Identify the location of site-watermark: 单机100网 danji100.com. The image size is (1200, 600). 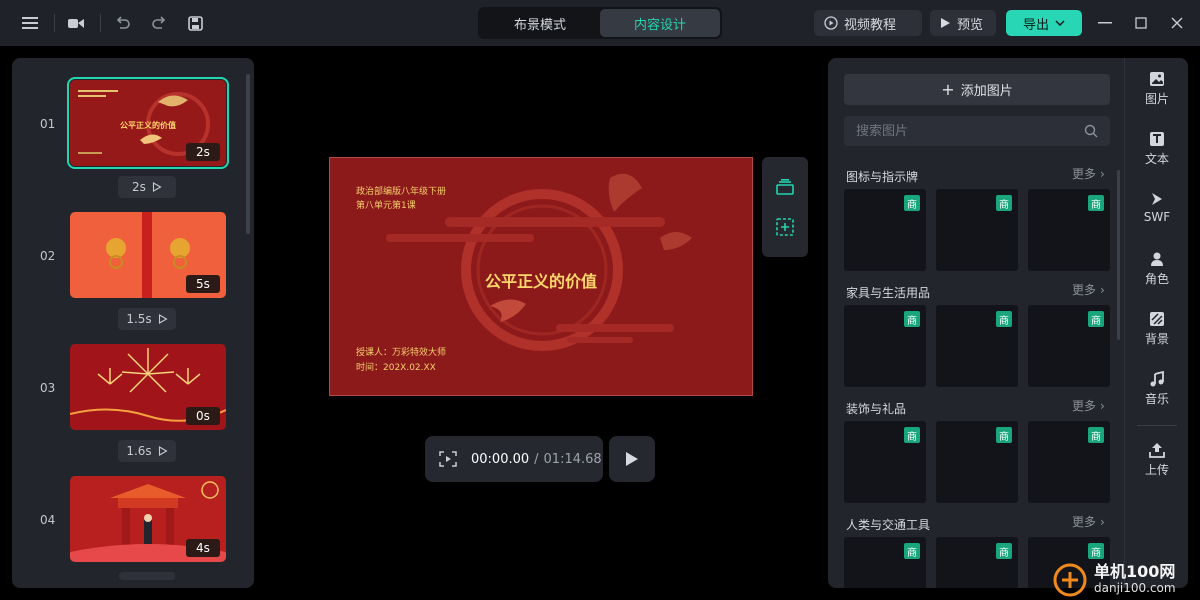
(1126, 580).